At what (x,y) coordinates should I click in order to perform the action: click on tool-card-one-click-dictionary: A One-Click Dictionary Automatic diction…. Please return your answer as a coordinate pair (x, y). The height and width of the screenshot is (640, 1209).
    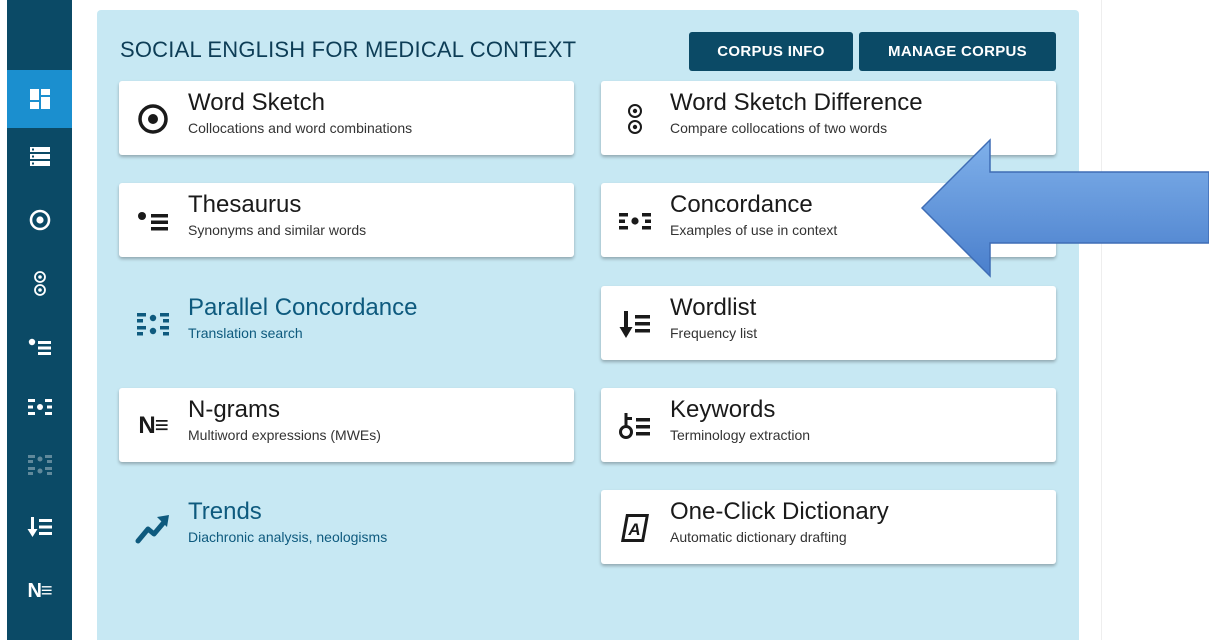
    Looking at the image, I should click on (828, 527).